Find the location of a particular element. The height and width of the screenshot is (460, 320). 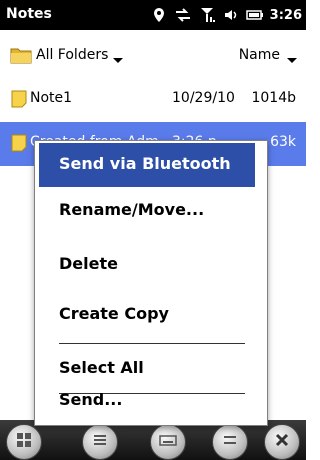

menu-item-create-copy: Create Copy is located at coordinates (151, 315).